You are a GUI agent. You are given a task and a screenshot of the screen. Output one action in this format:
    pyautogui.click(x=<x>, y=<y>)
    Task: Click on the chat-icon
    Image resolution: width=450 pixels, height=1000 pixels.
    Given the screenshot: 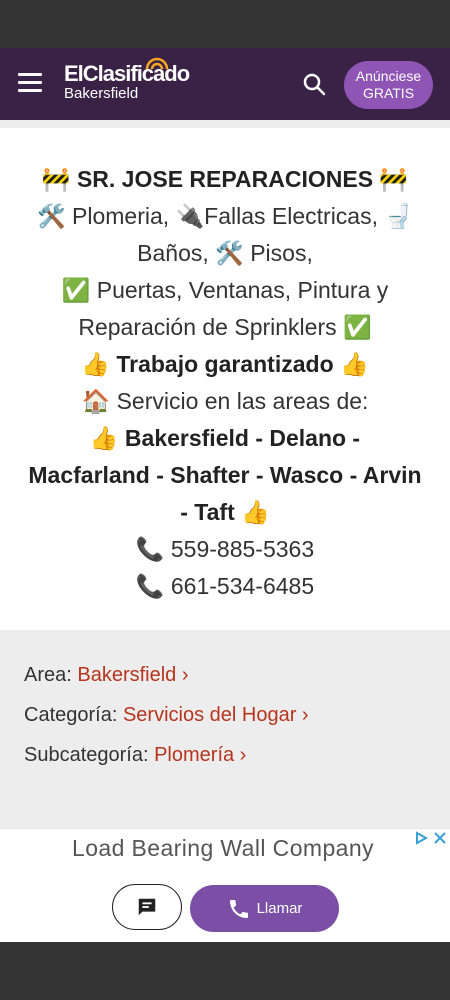 What is the action you would take?
    pyautogui.click(x=147, y=907)
    